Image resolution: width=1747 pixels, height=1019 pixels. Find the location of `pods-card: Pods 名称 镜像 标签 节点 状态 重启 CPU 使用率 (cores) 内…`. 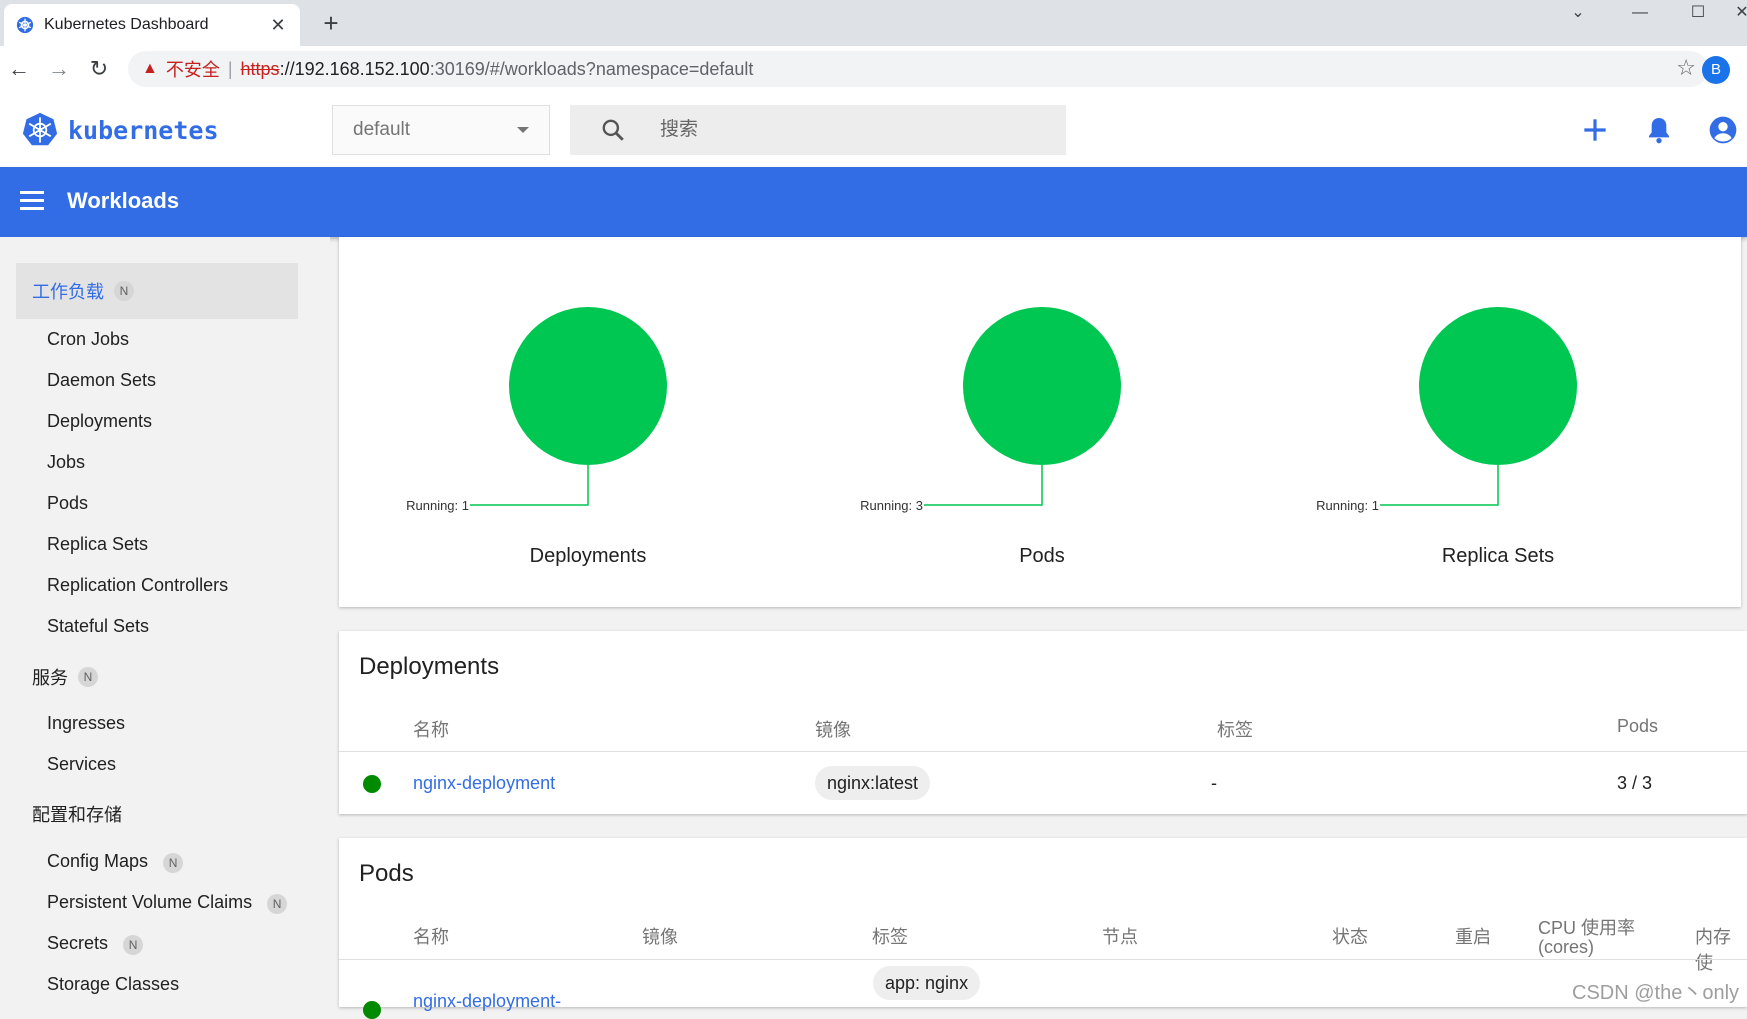

pods-card: Pods 名称 镜像 标签 节点 状态 重启 CPU 使用率 (cores) 内… is located at coordinates (1043, 928).